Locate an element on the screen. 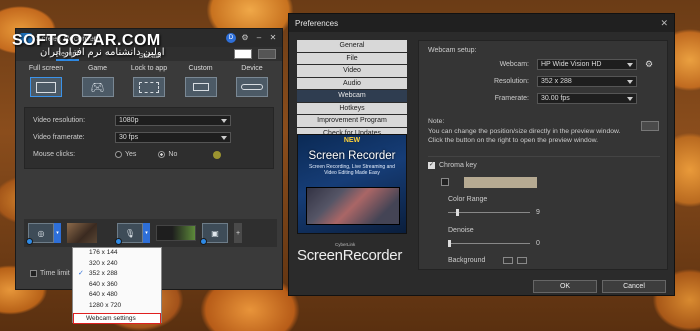 This screenshot has height=331, width=700. microphone-toggle-button: 🎙︎ is located at coordinates (129, 234).